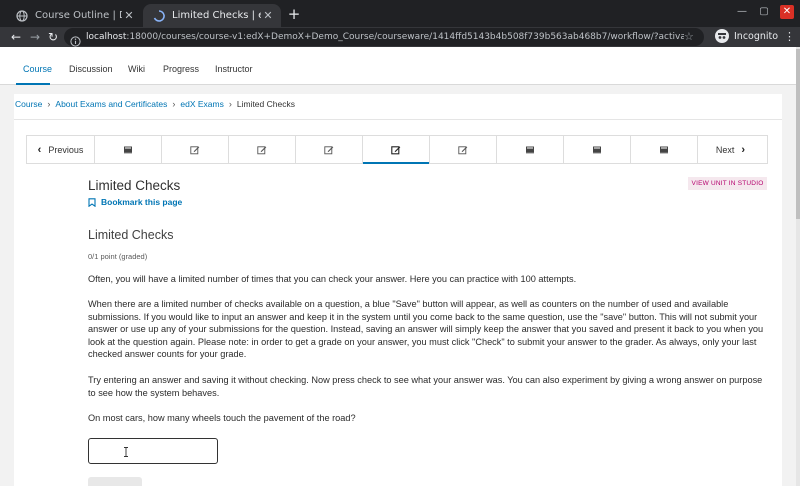 This screenshot has width=800, height=486. Describe the element at coordinates (142, 202) in the screenshot. I see `bookmark-label: Bookmark this page` at that location.